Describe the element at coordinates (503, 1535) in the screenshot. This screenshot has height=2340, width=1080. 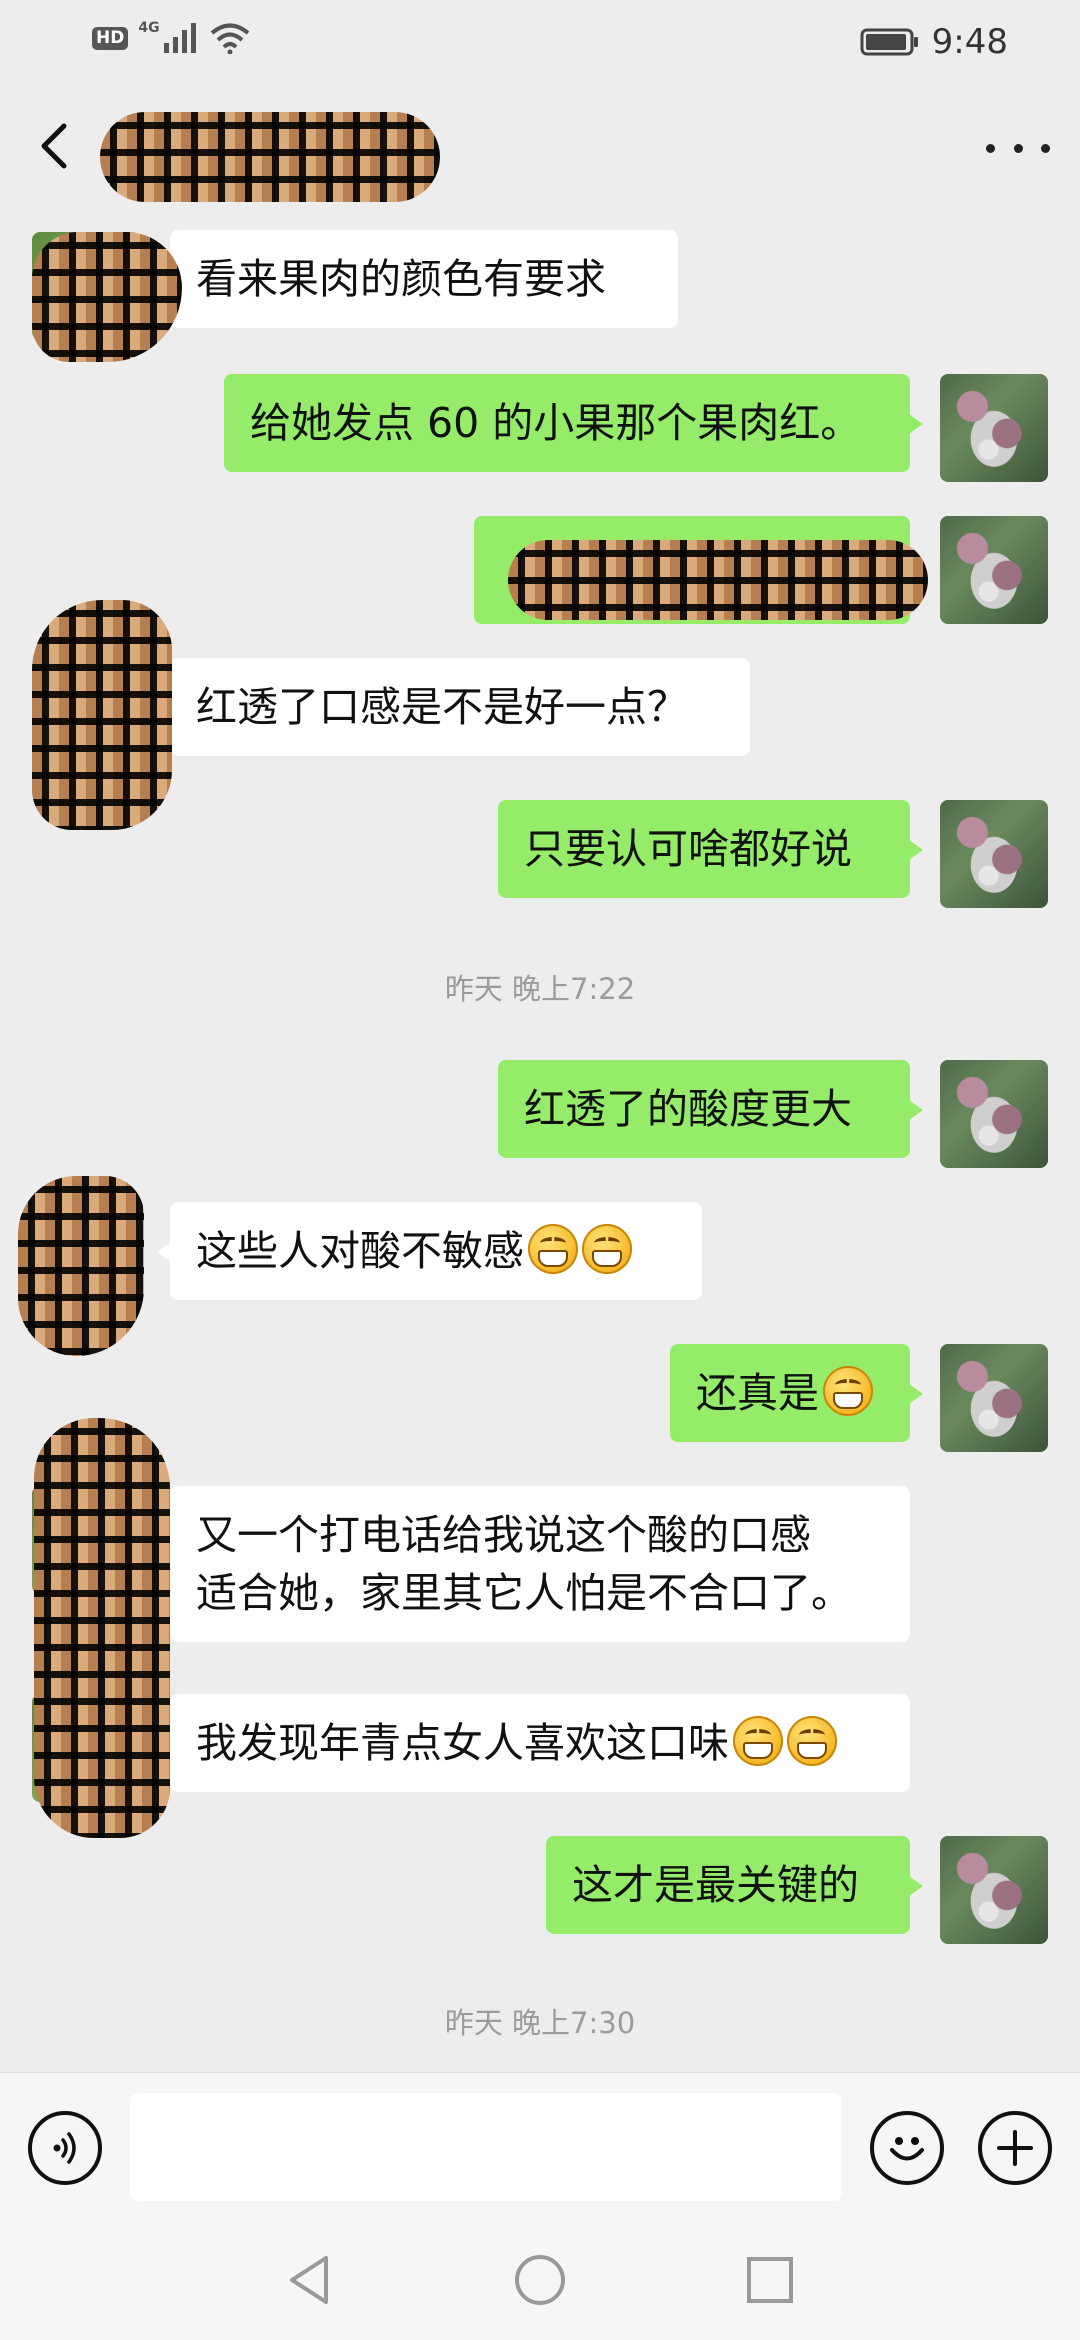
I see `message-text-line: 又一个打电话给我说这个酸的口感` at that location.